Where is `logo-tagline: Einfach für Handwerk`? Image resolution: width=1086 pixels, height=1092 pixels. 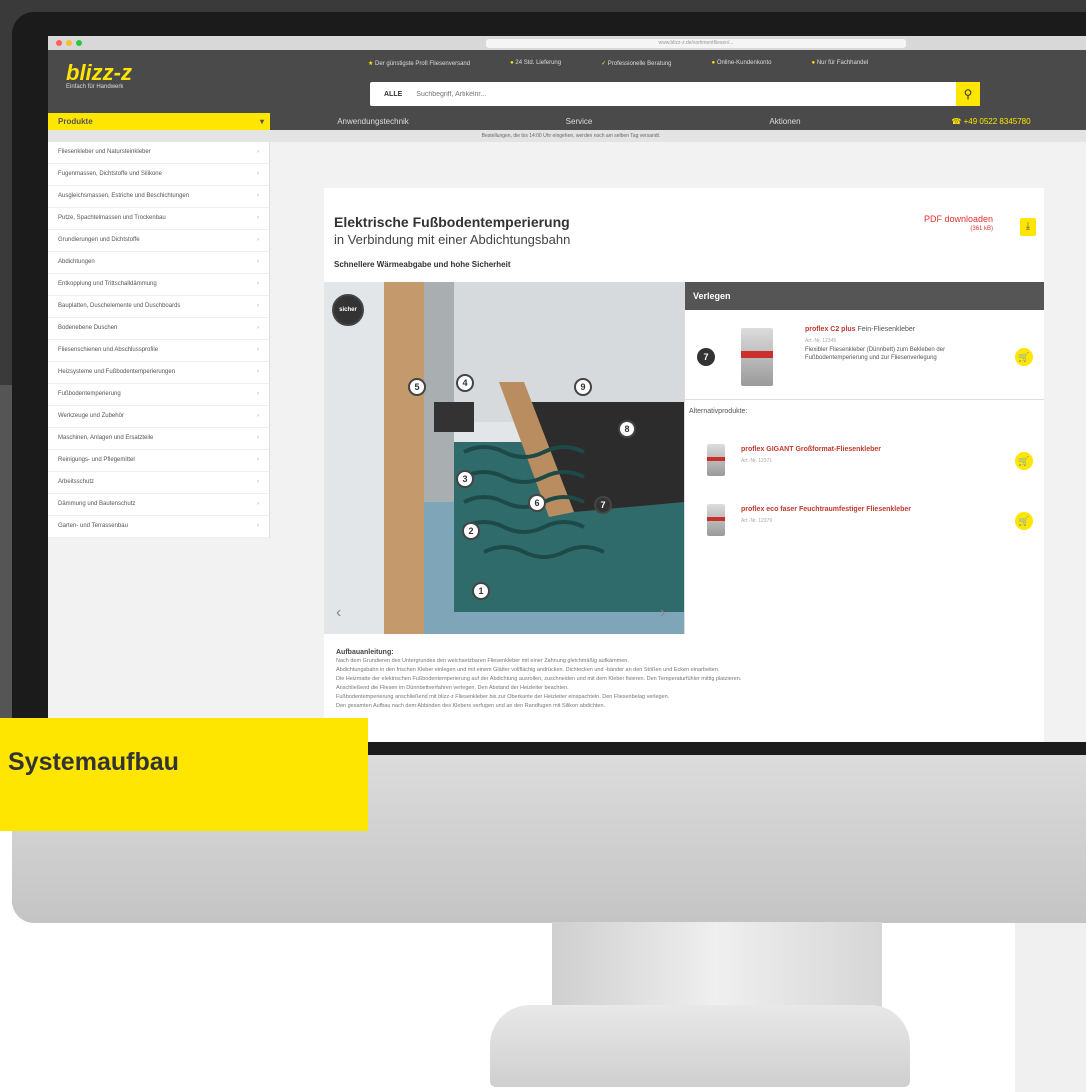 logo-tagline: Einfach für Handwerk is located at coordinates (95, 87).